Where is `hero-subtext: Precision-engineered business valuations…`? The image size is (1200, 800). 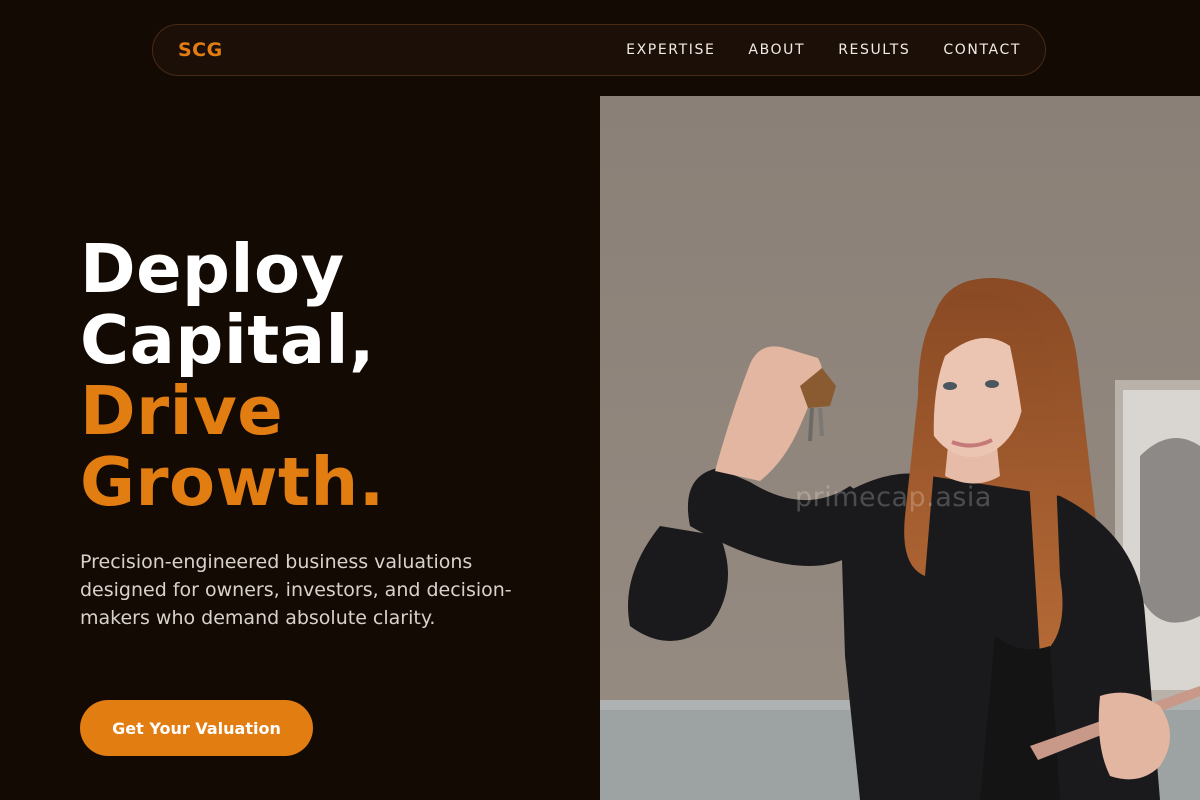 hero-subtext: Precision-engineered business valuations… is located at coordinates (296, 590).